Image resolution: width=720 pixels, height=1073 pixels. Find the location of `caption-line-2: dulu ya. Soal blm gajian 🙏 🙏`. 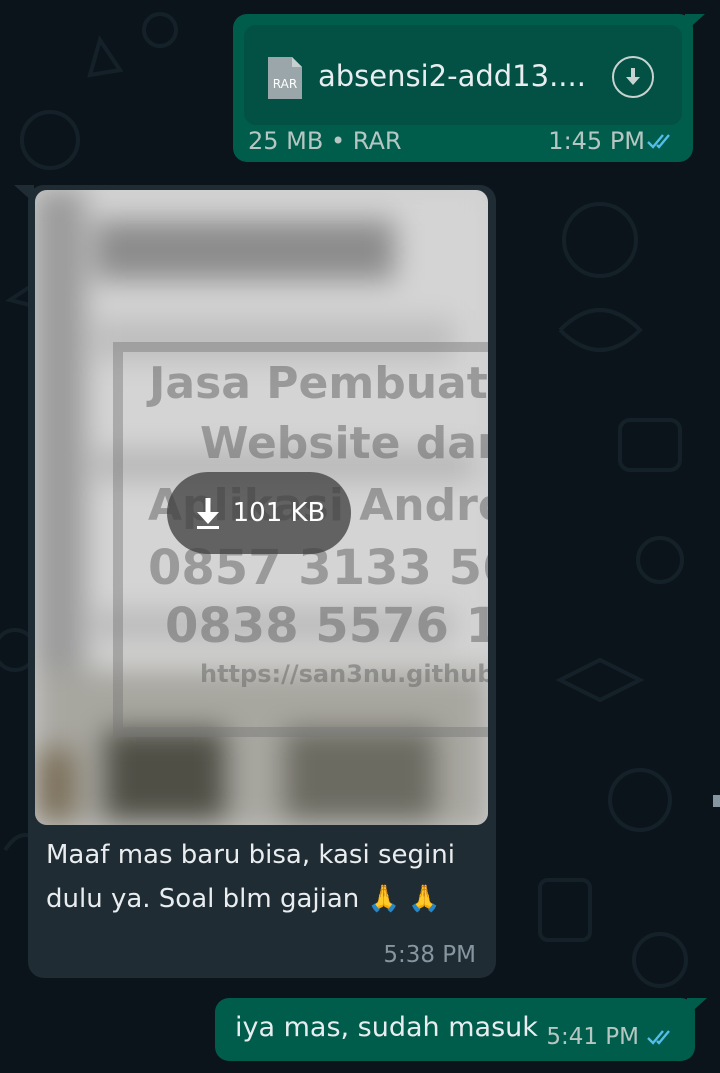

caption-line-2: dulu ya. Soal blm gajian 🙏 🙏 is located at coordinates (243, 899).